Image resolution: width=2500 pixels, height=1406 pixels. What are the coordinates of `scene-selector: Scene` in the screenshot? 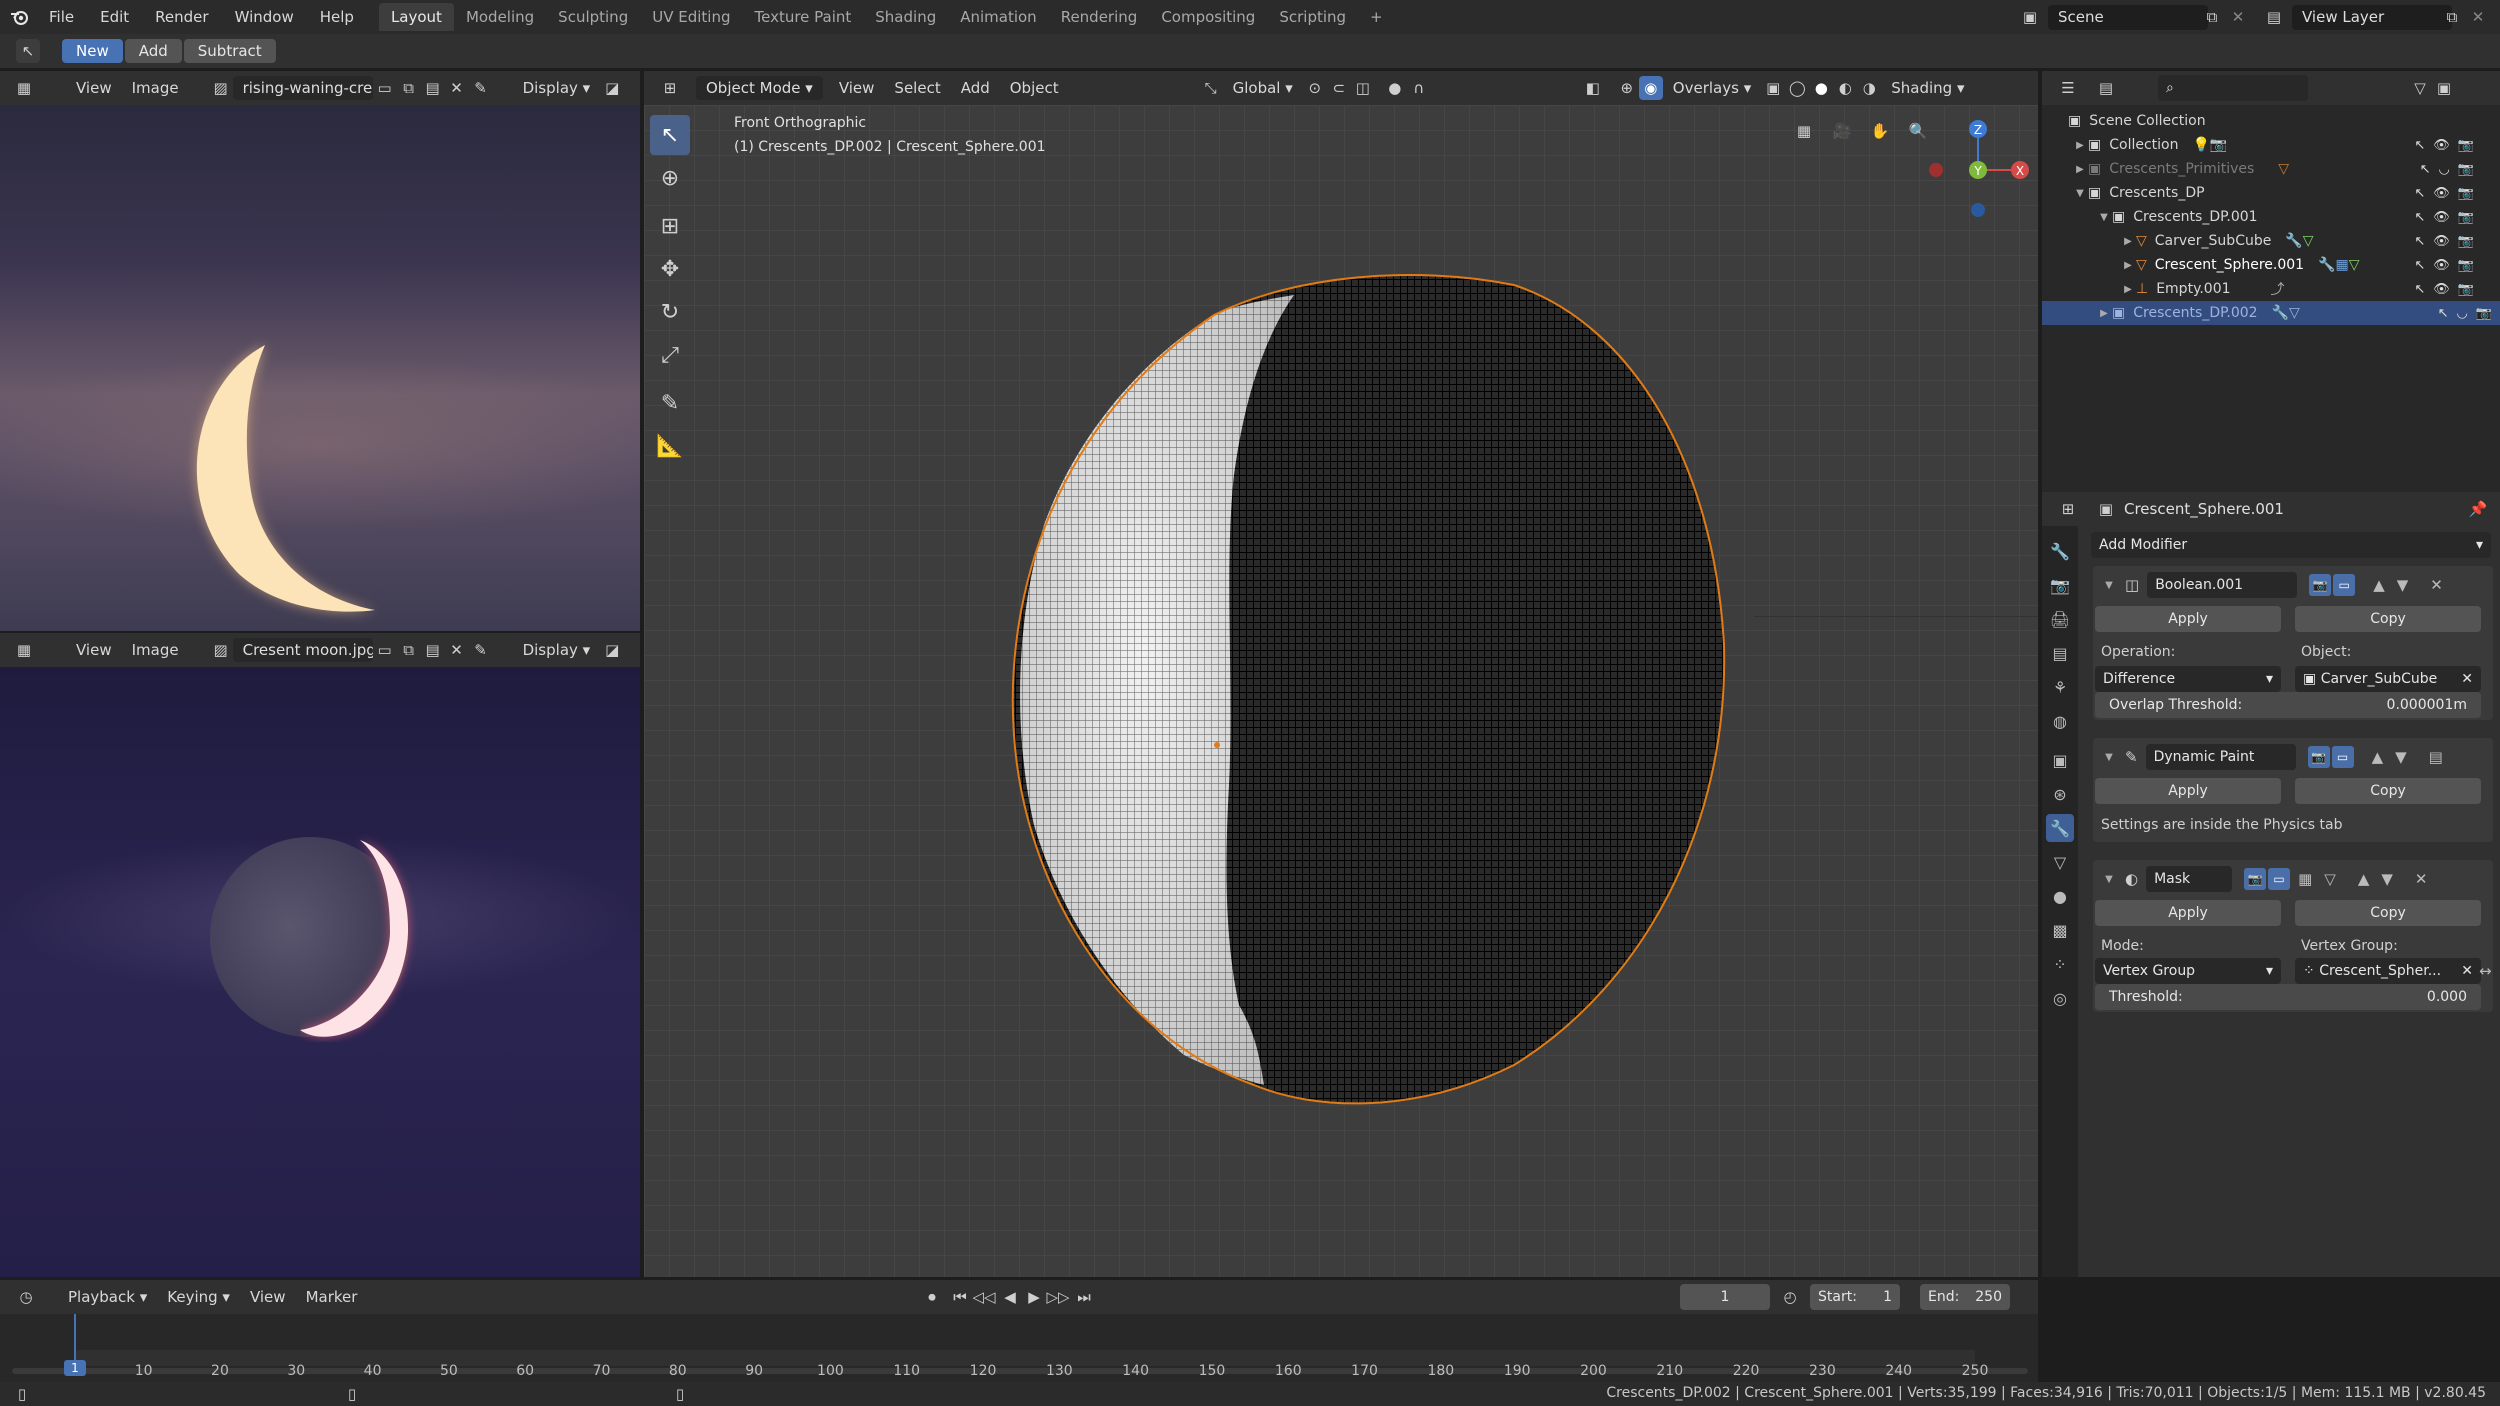 It's located at (2128, 17).